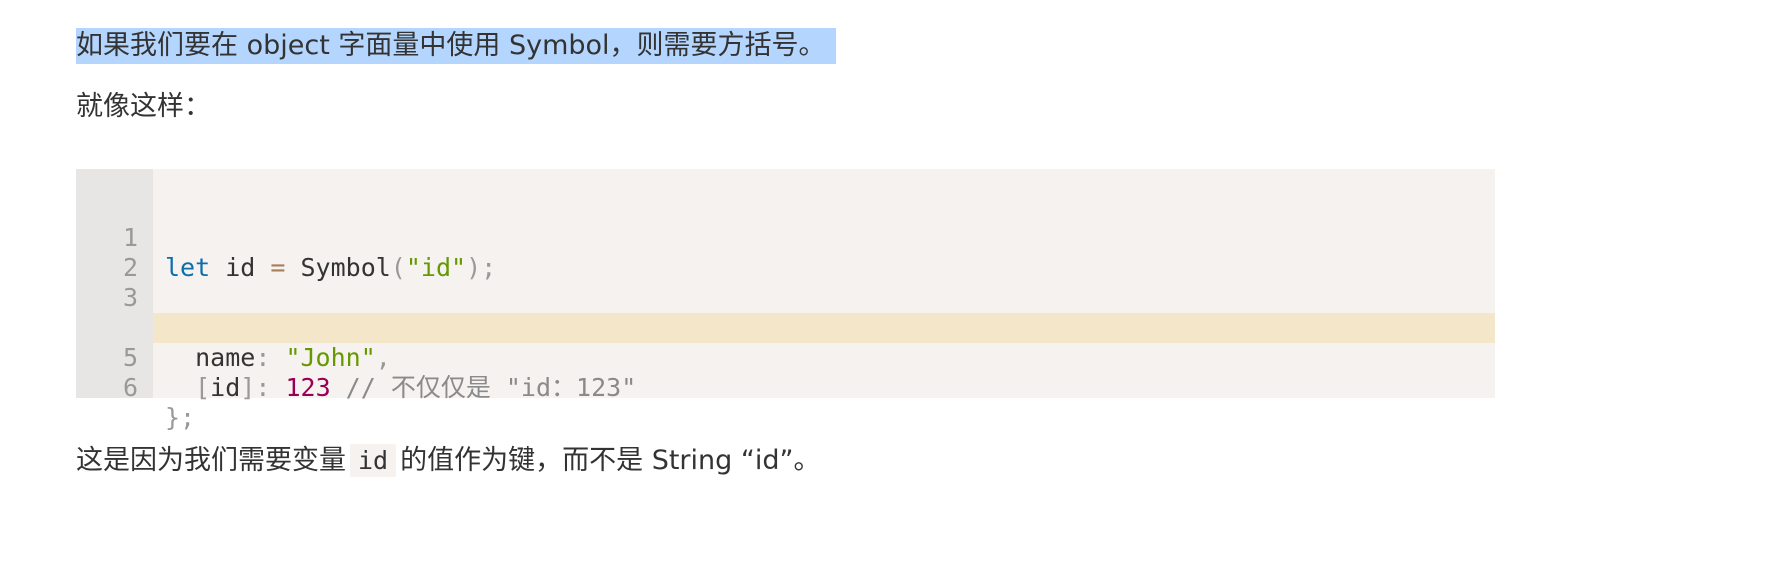 The width and height of the screenshot is (1768, 584). Describe the element at coordinates (143, 106) in the screenshot. I see `paragraph-like-this: 就像这样：` at that location.